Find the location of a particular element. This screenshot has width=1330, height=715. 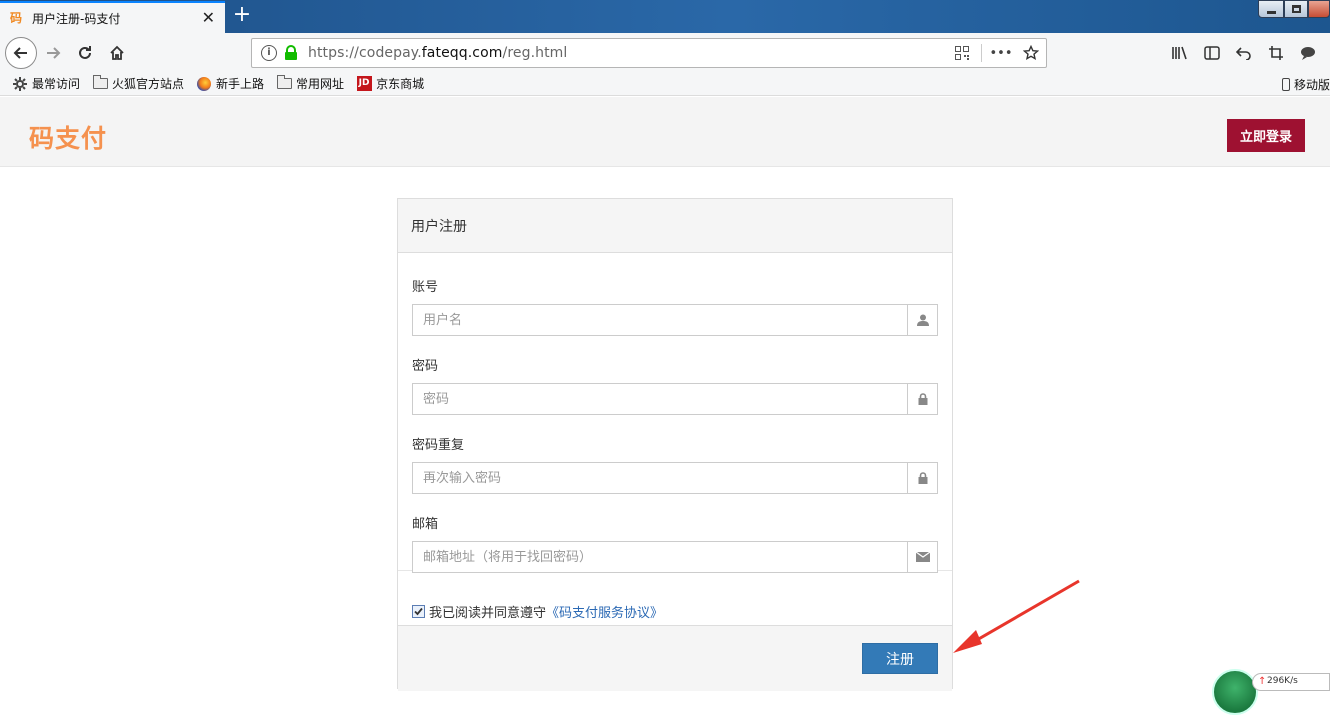

bookmark-label: 新手上路 is located at coordinates (240, 84).